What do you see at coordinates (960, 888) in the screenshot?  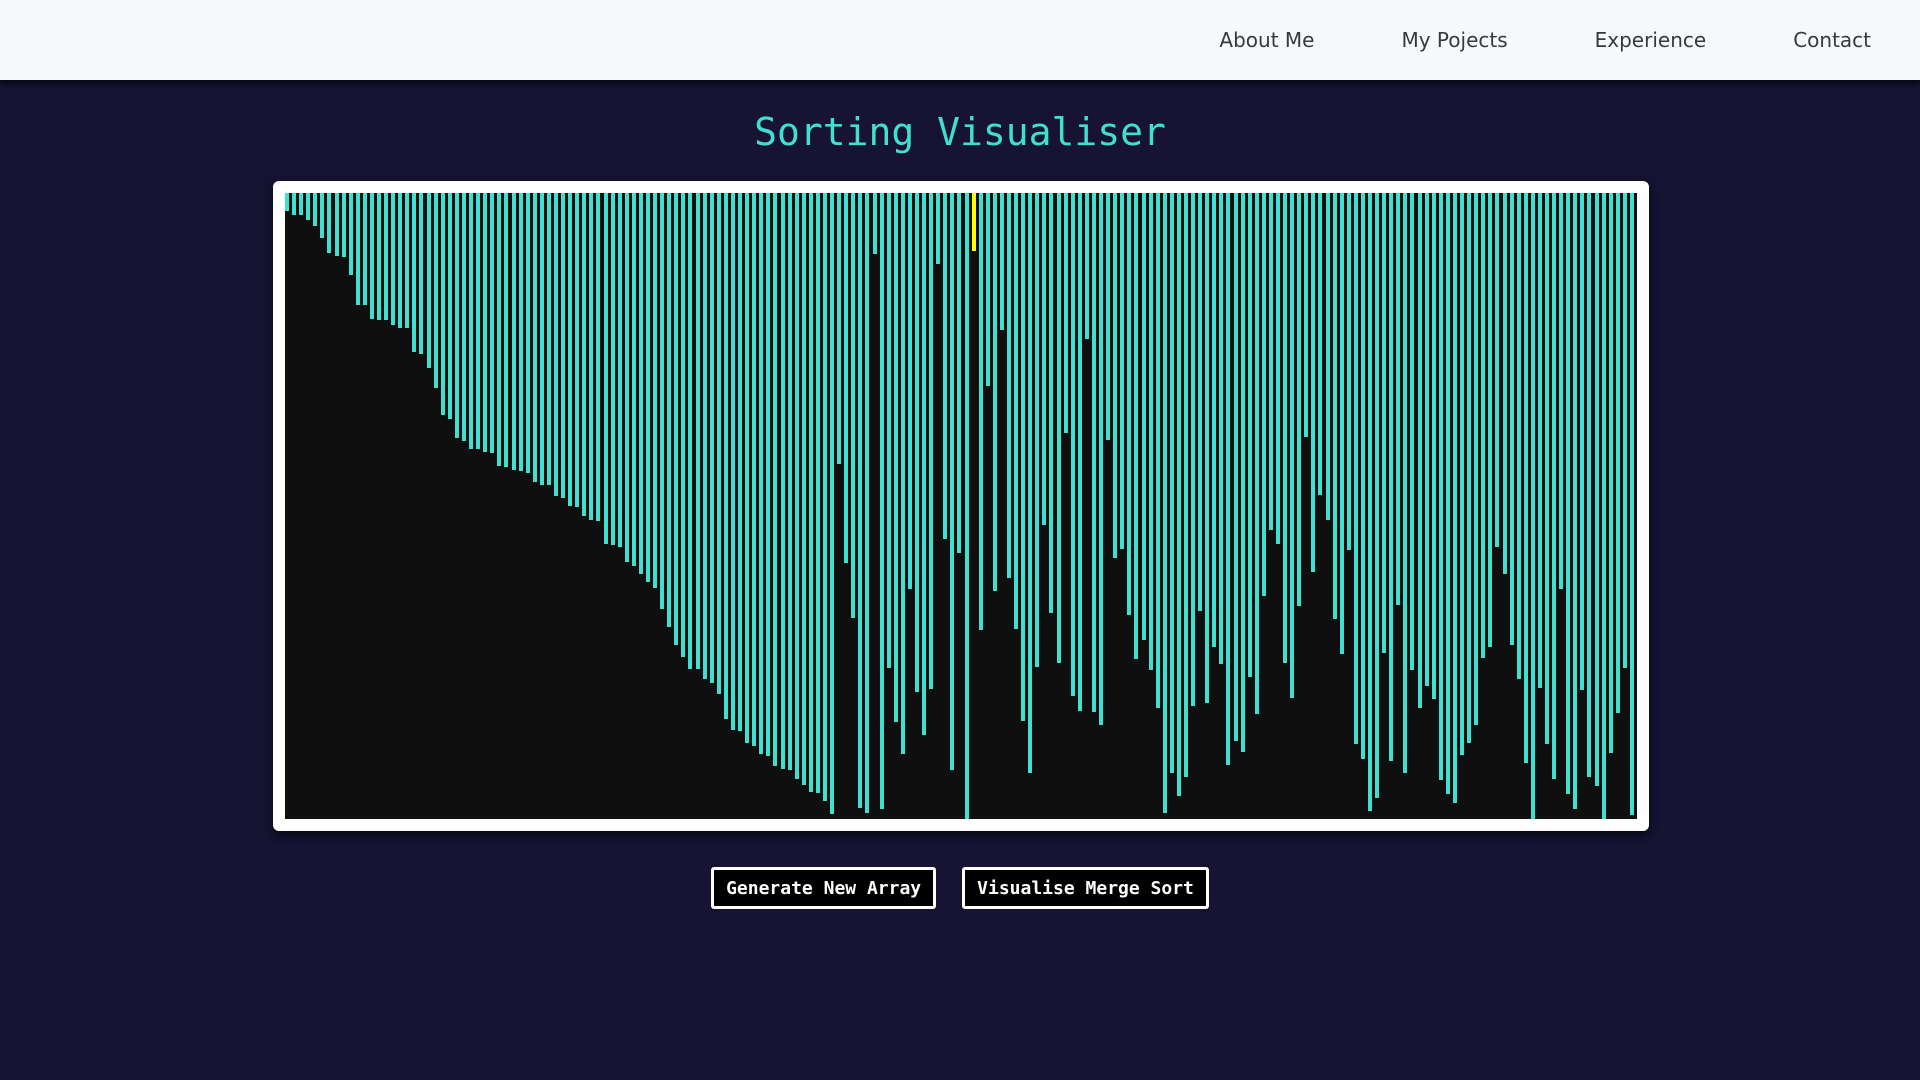 I see `controls: Generate New Array Visualise Merge Sort` at bounding box center [960, 888].